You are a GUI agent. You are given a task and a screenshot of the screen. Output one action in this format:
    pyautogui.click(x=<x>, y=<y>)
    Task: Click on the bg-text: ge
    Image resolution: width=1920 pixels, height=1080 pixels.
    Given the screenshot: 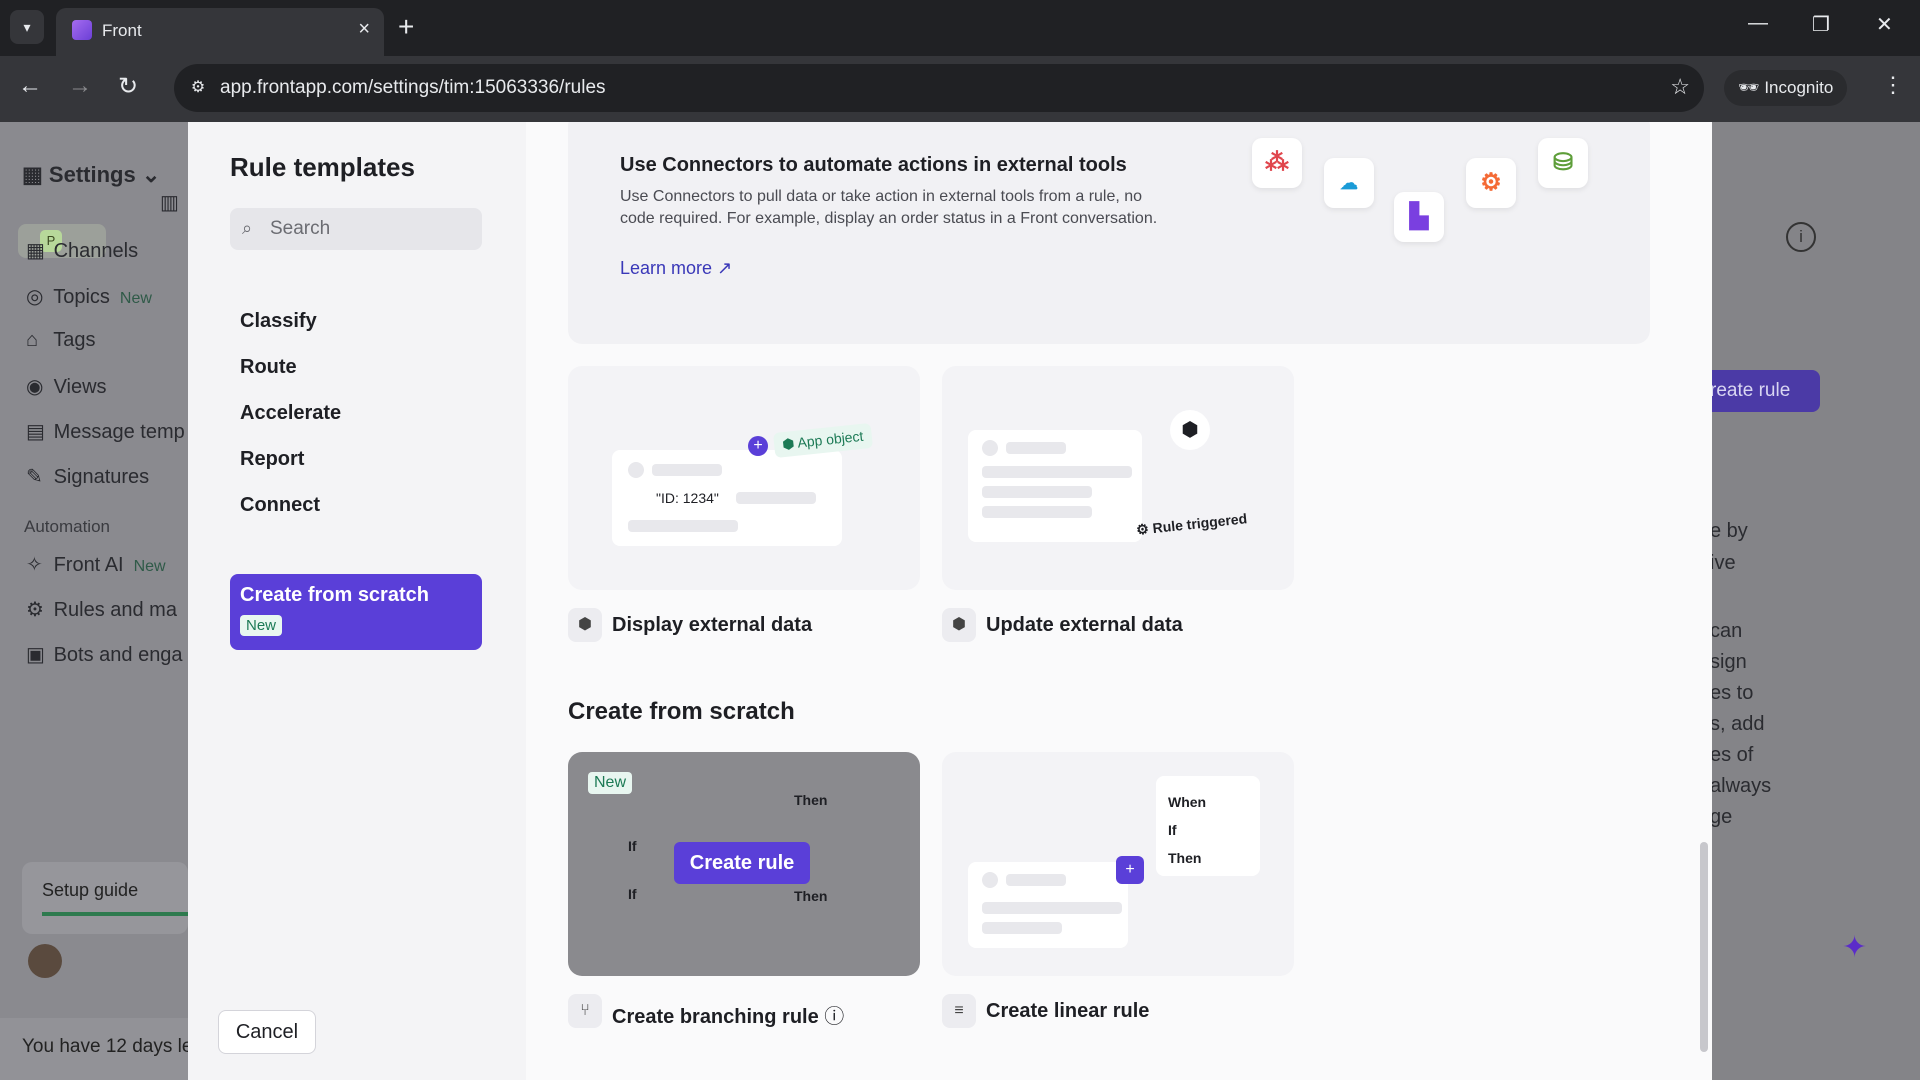 What is the action you would take?
    pyautogui.click(x=1721, y=817)
    